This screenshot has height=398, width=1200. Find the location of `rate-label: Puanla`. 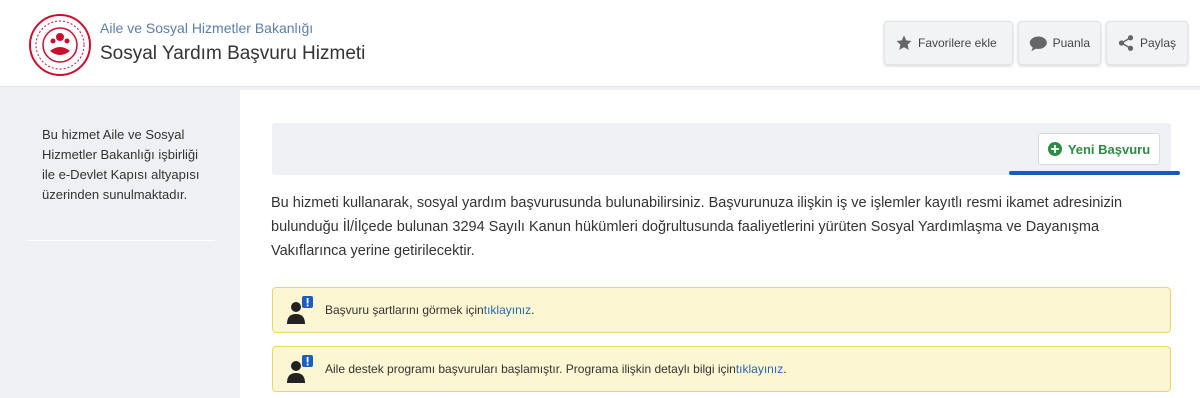

rate-label: Puanla is located at coordinates (1071, 43).